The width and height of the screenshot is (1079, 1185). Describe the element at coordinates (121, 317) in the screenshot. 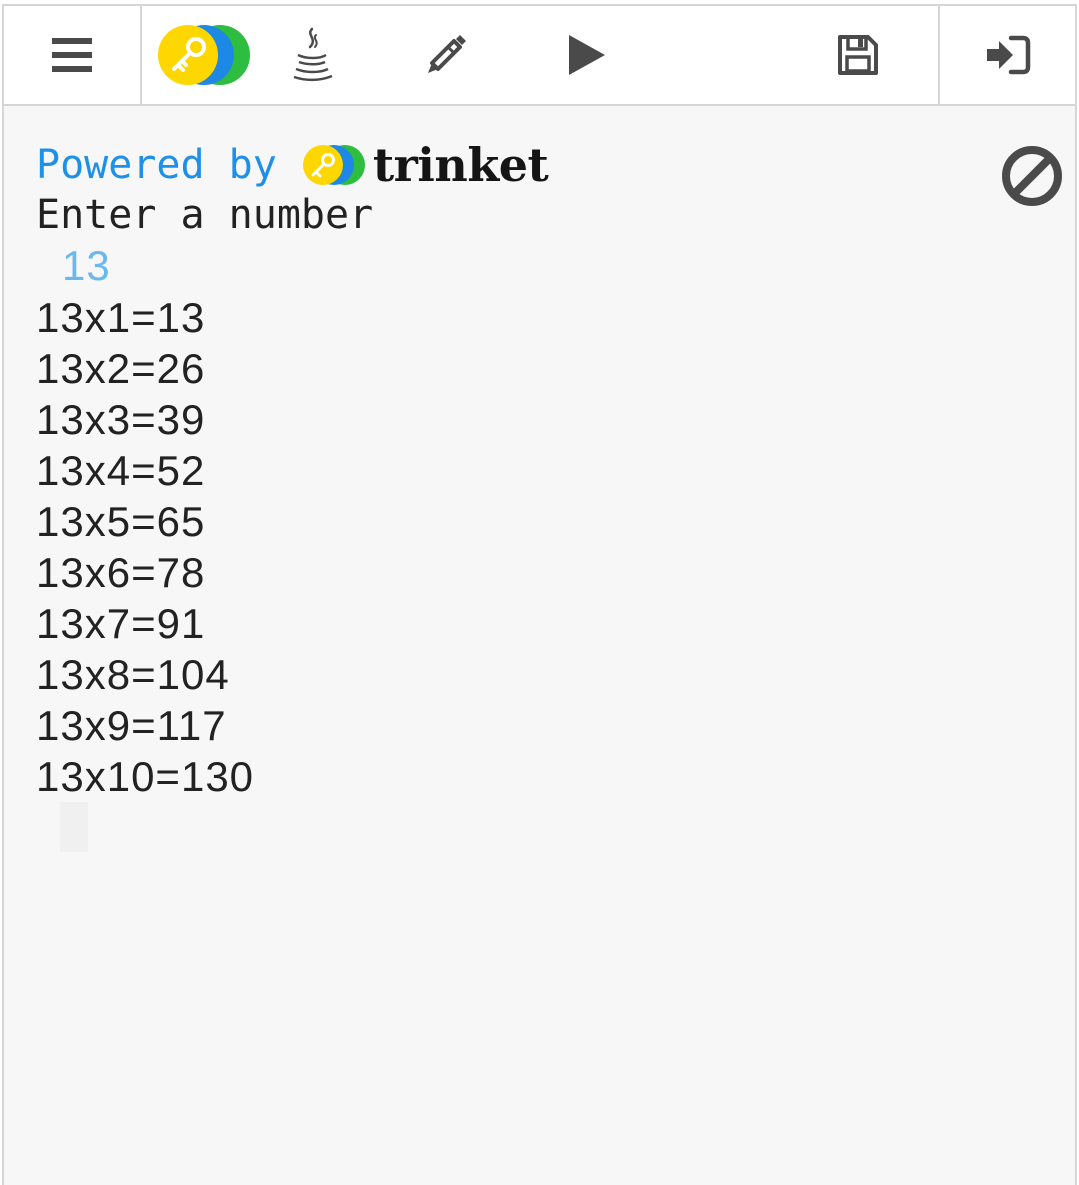

I see `output-line: 13x1=13` at that location.